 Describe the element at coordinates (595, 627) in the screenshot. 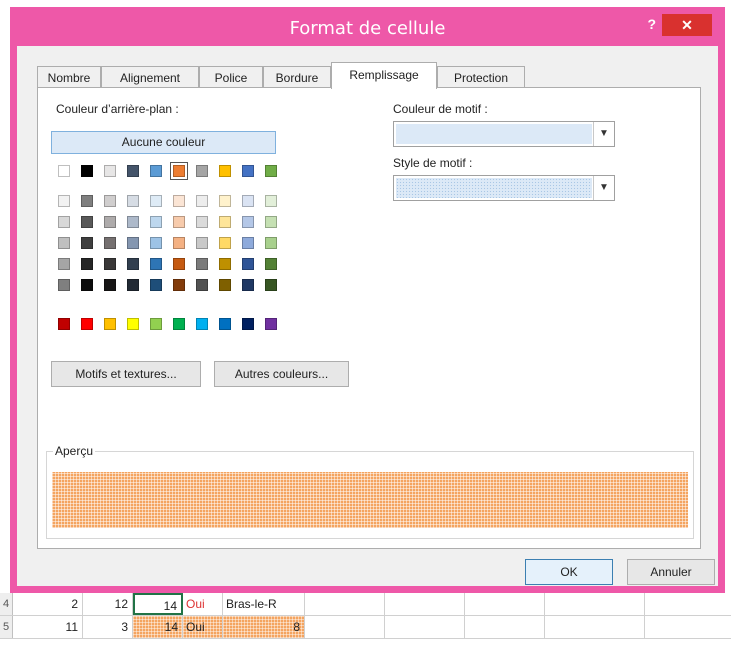

I see `cell-i5` at that location.